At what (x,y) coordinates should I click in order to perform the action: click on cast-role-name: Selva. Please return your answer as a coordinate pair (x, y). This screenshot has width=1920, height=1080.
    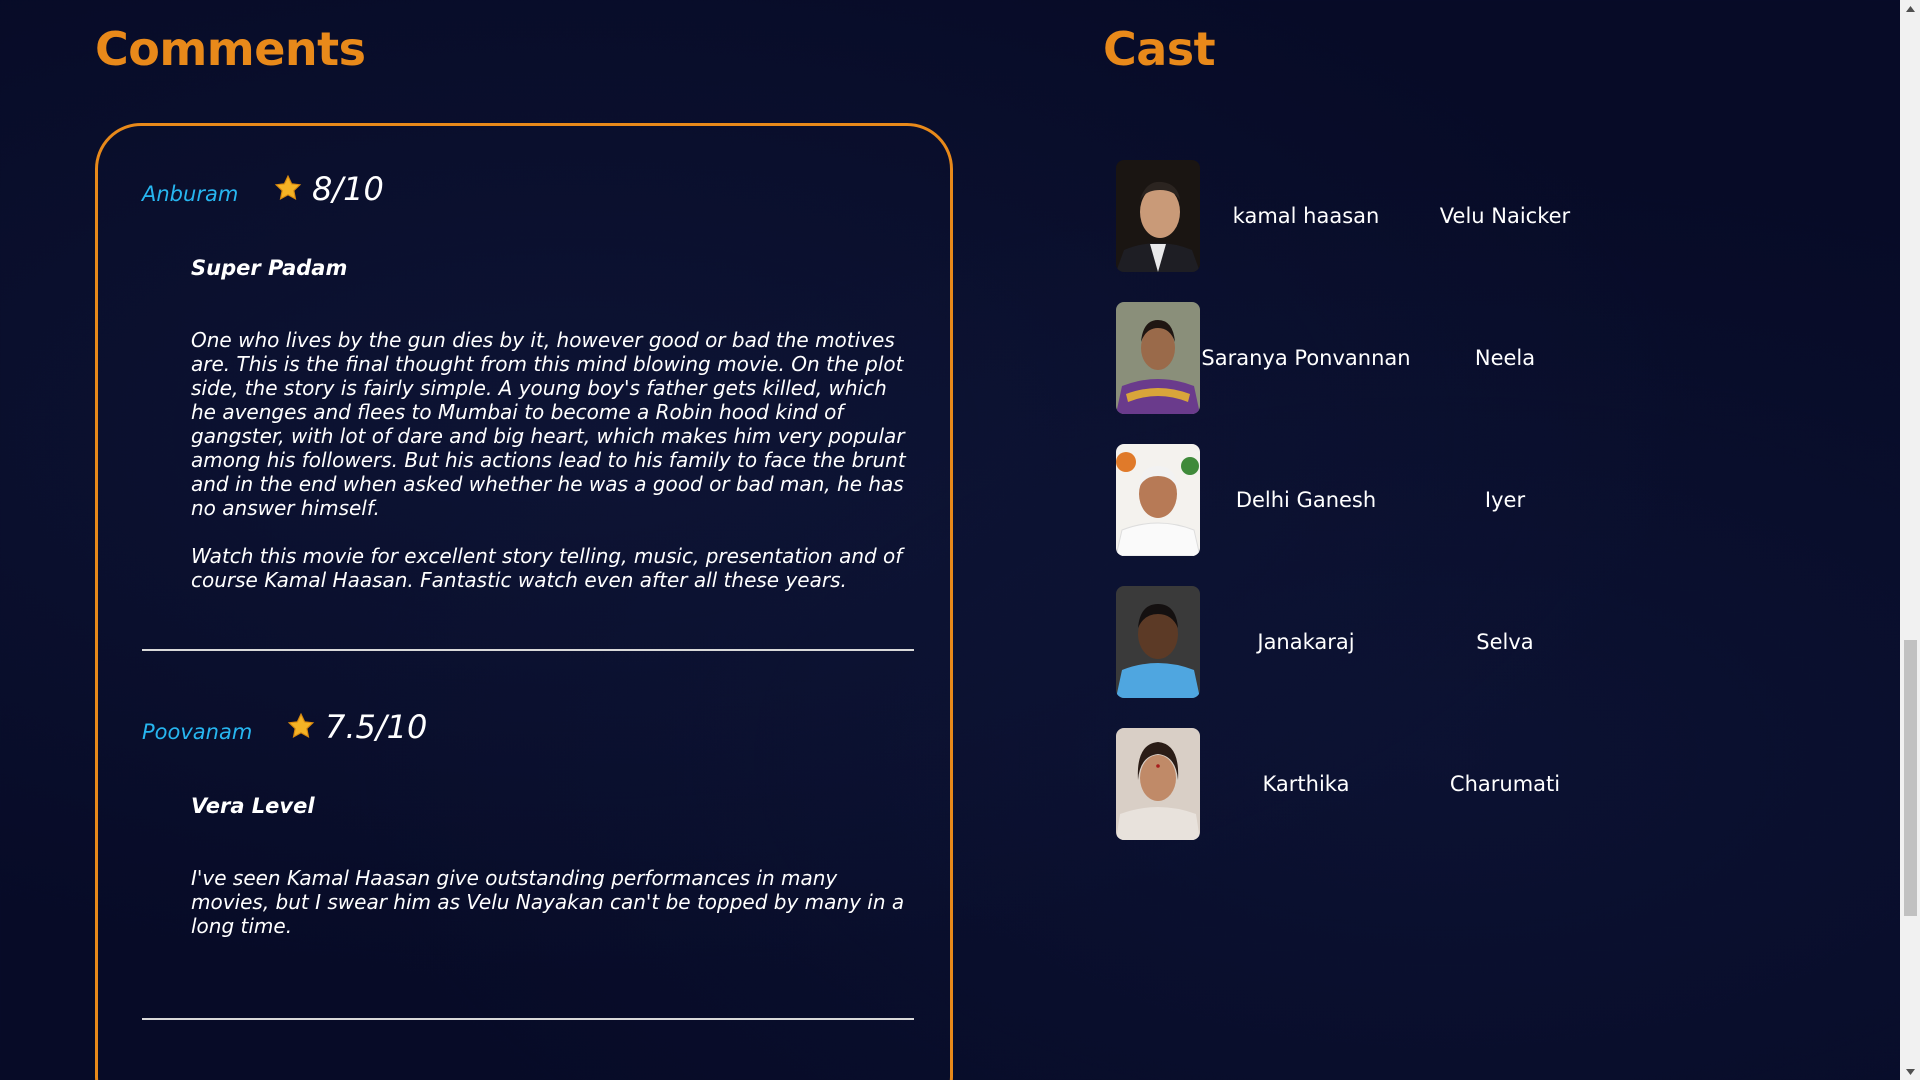
    Looking at the image, I should click on (1505, 642).